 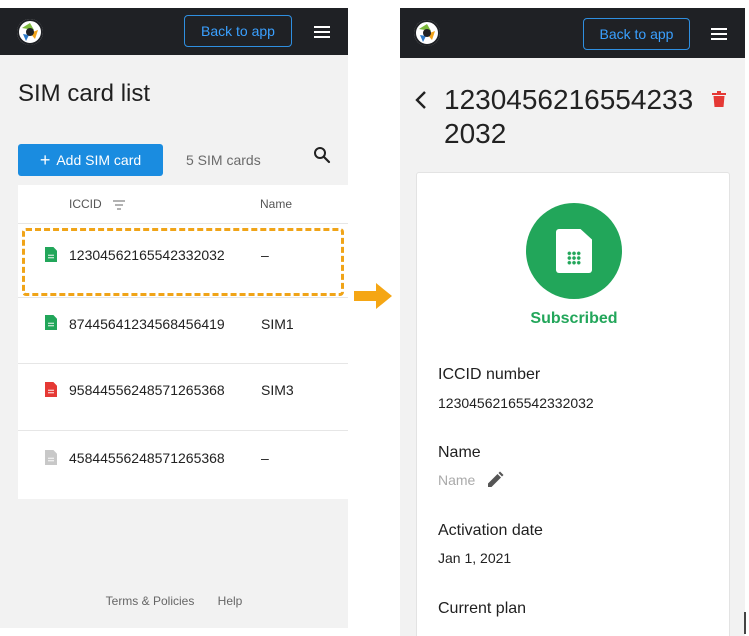 I want to click on column-header-iccid: ICCID, so click(x=97, y=204).